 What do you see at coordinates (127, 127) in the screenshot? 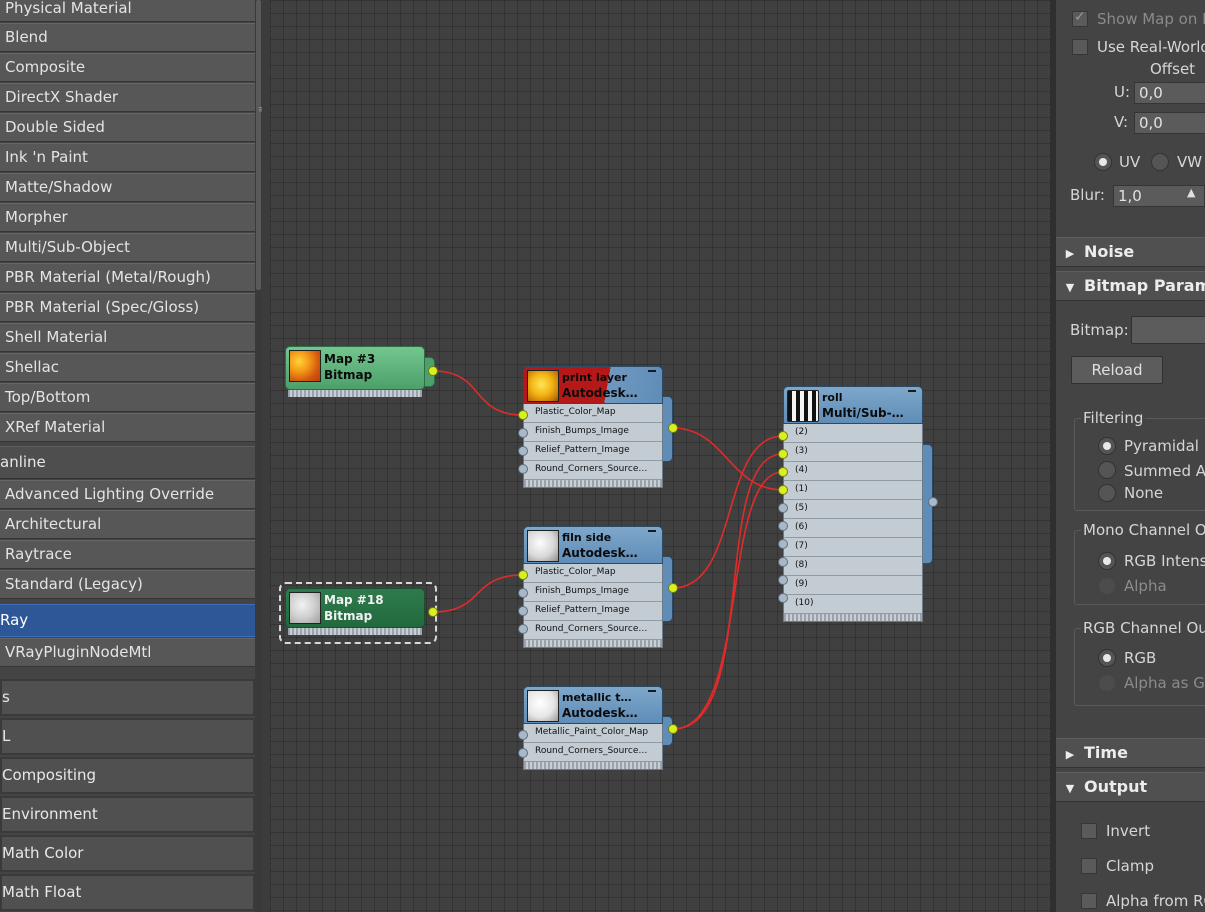
I see `material-item-double-sided: Double Sided` at bounding box center [127, 127].